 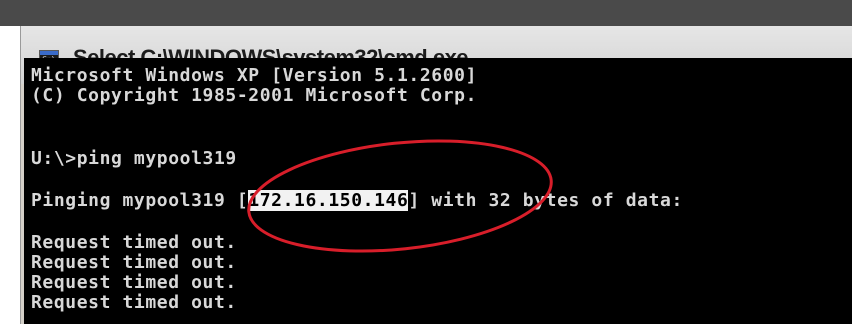 I want to click on console-line-timeout-1: Request timed out., so click(x=134, y=242).